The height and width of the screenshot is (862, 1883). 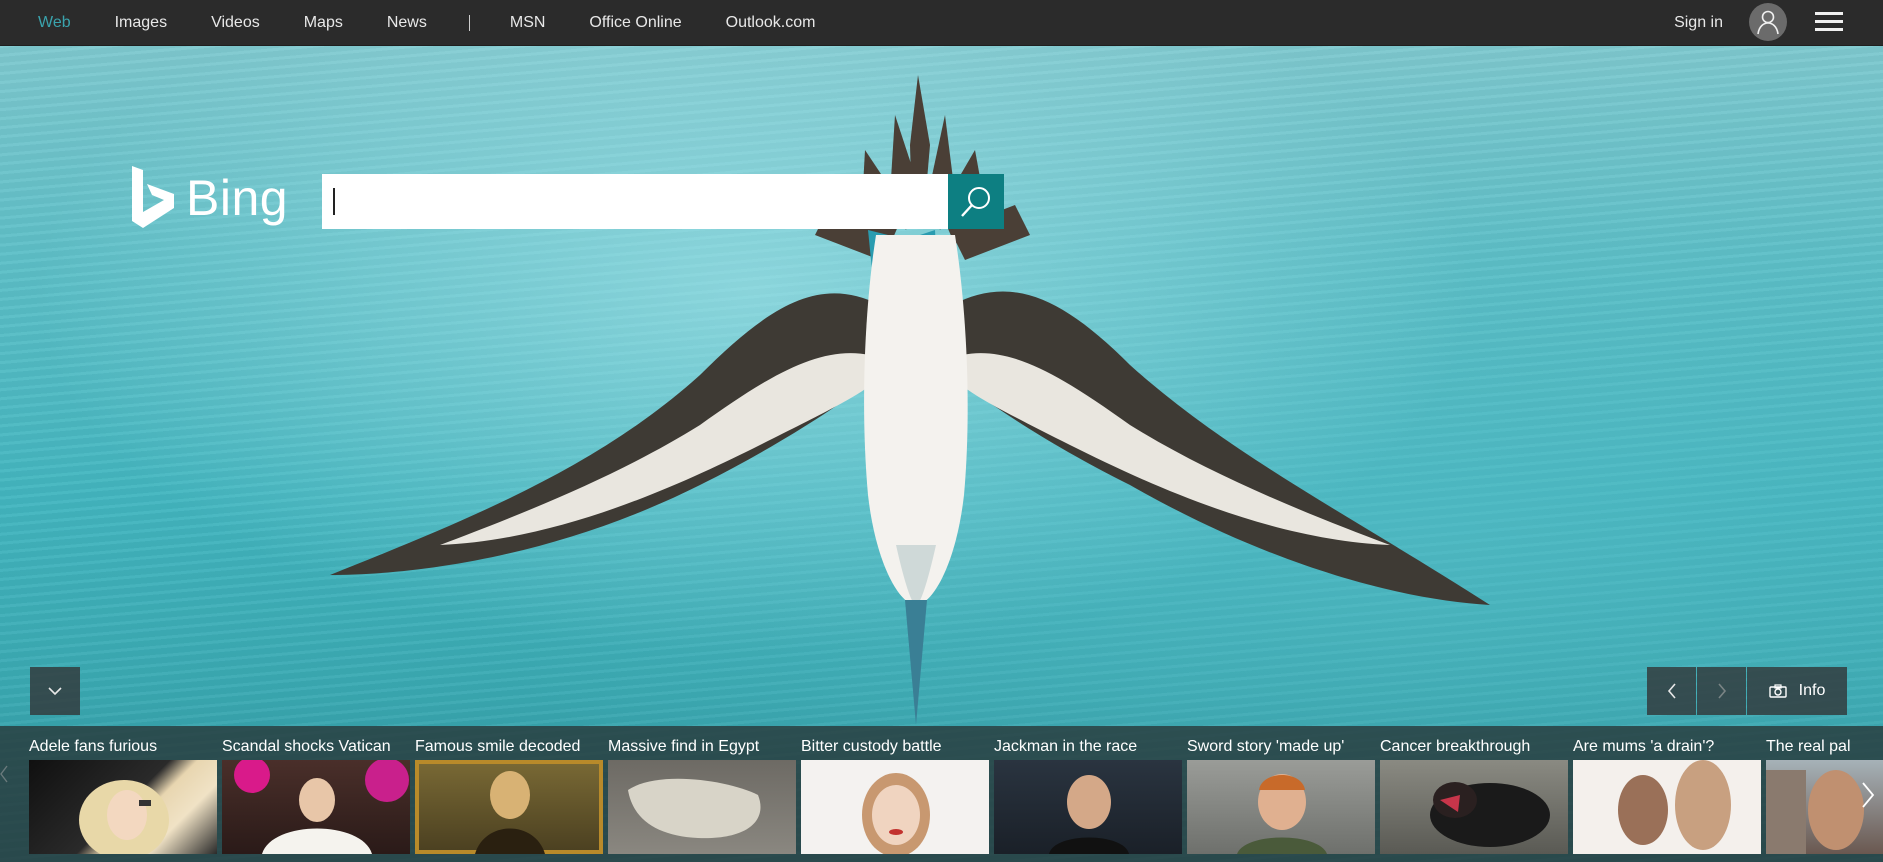 I want to click on news-card-custody: Bitter custody battle, so click(x=895, y=790).